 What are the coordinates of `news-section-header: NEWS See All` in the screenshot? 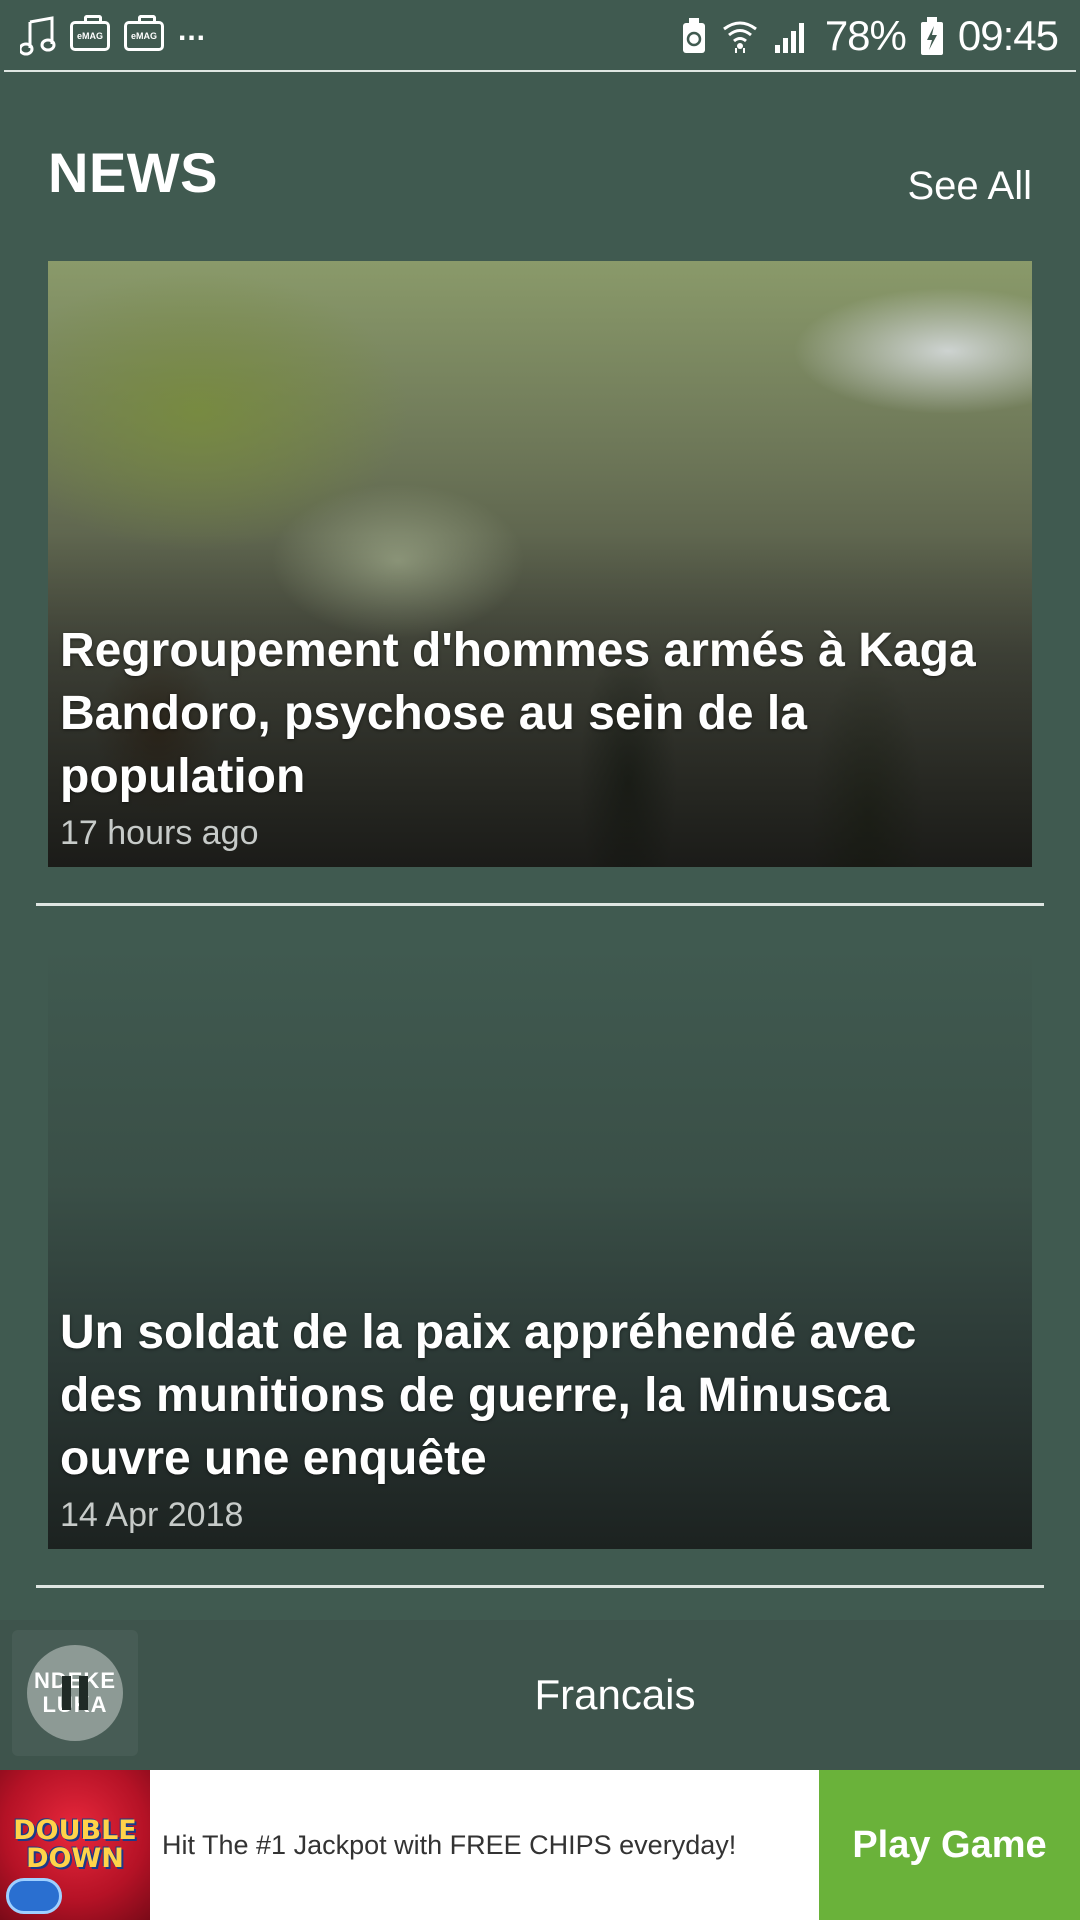 It's located at (540, 180).